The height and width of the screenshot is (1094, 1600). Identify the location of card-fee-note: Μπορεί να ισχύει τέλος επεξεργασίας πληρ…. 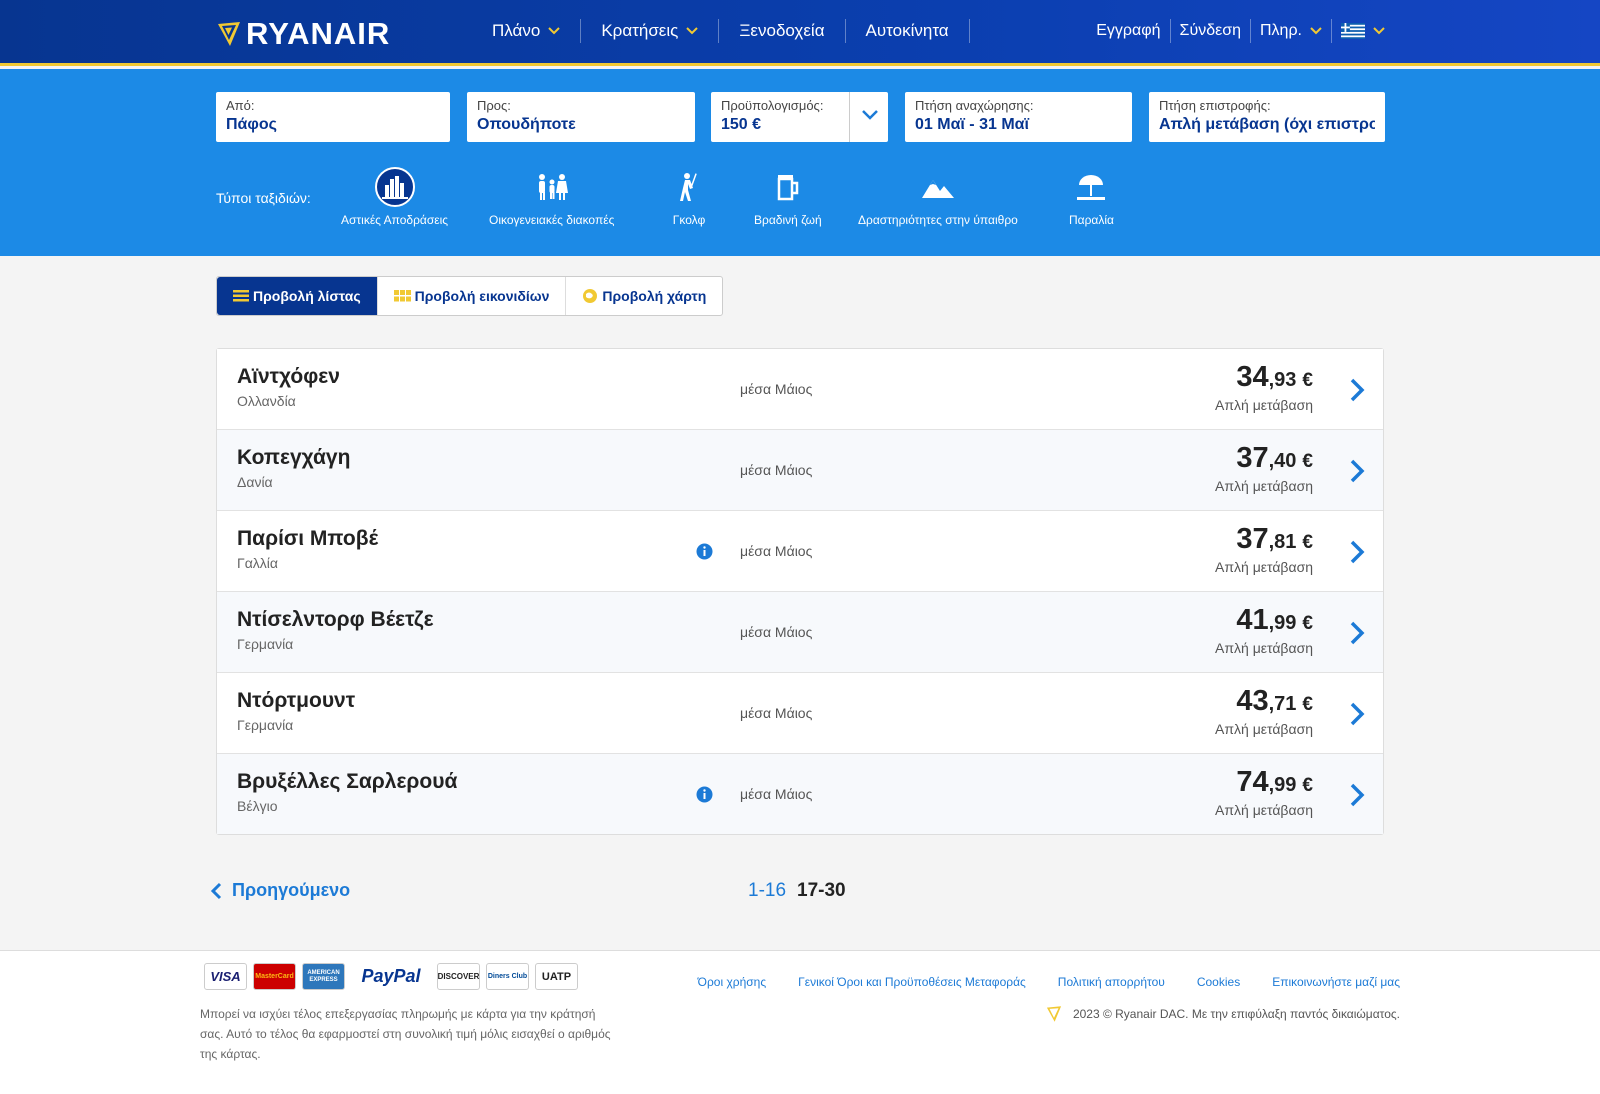
(405, 1034).